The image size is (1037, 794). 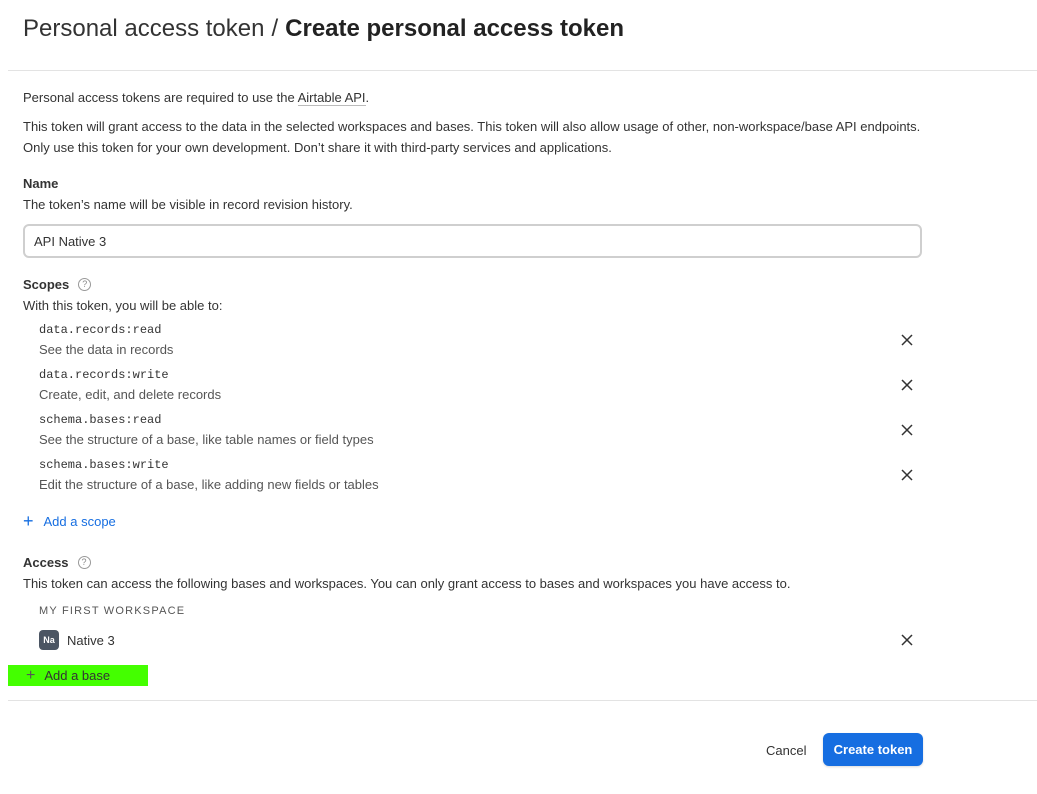 What do you see at coordinates (130, 394) in the screenshot?
I see `scope-description: Create, edit, and delete records` at bounding box center [130, 394].